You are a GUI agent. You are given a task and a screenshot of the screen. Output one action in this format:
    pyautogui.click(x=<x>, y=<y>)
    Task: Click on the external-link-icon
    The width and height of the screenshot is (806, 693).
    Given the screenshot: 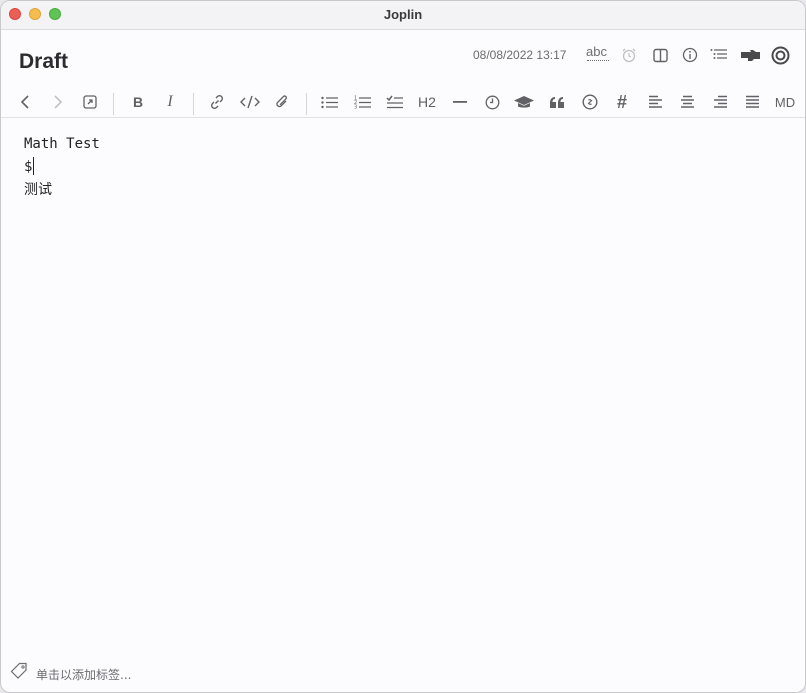 What is the action you would take?
    pyautogui.click(x=90, y=102)
    